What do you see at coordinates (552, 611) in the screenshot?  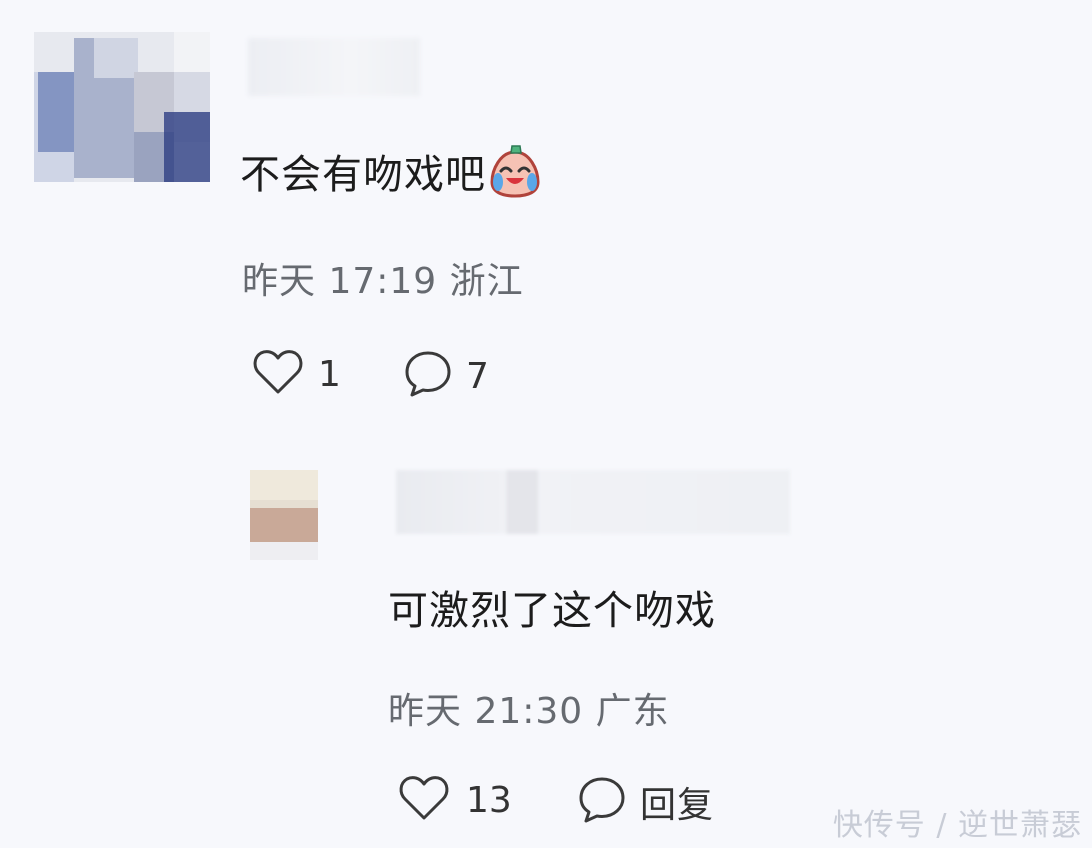 I see `reply-text: 可激烈了这个吻戏` at bounding box center [552, 611].